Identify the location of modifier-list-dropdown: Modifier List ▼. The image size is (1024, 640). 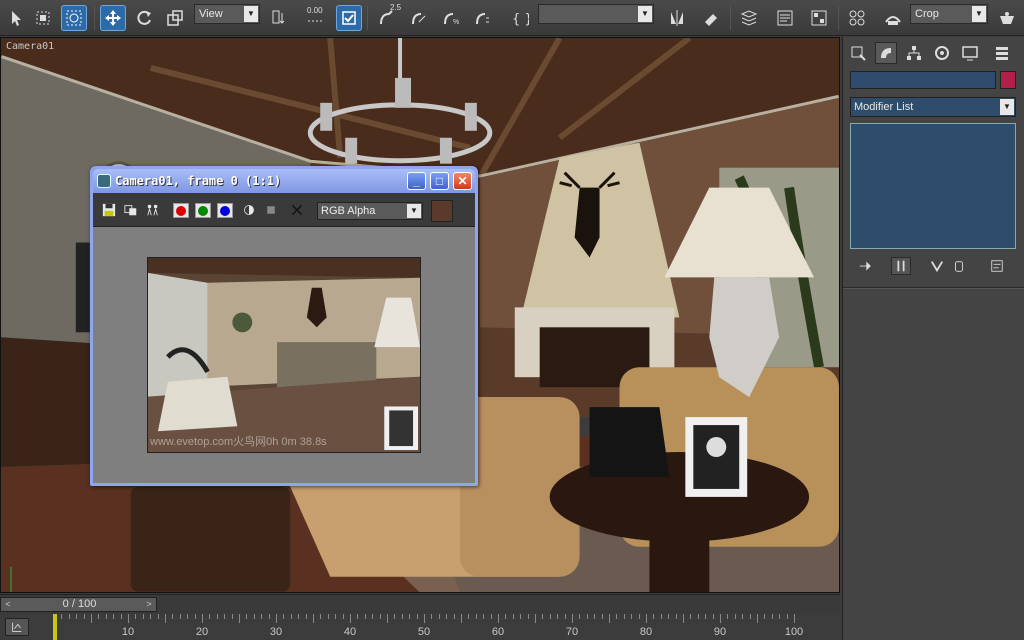
(933, 107).